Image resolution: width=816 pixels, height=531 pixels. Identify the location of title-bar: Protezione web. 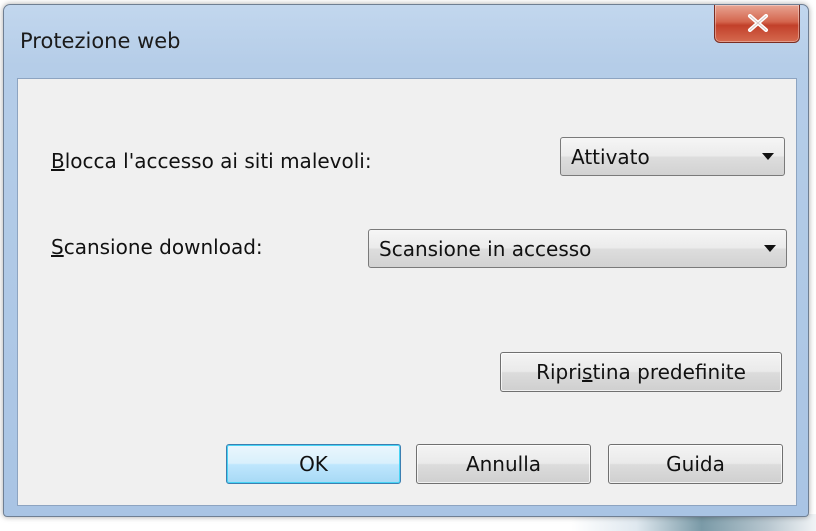
(406, 41).